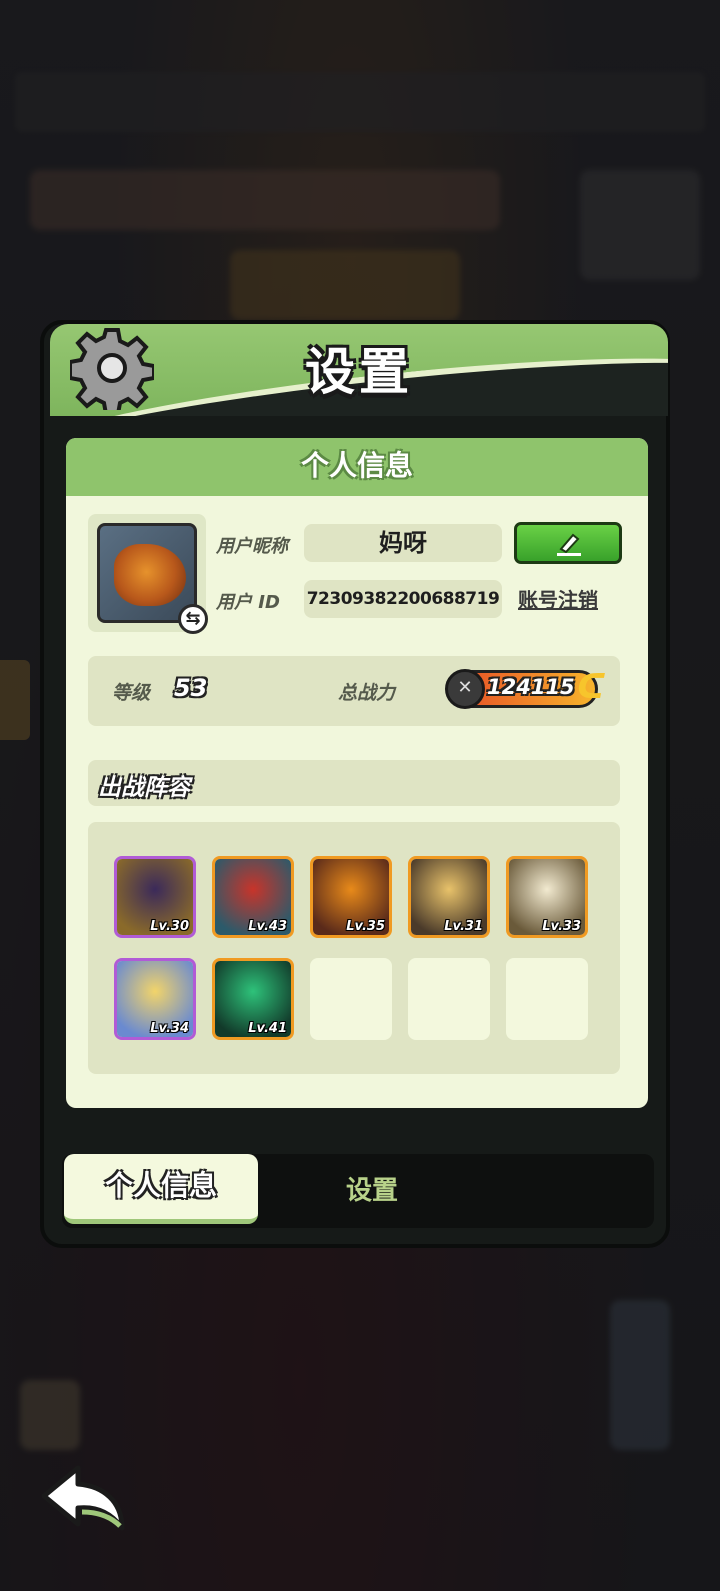  What do you see at coordinates (372, 1191) in the screenshot?
I see `tab-settings: 设置` at bounding box center [372, 1191].